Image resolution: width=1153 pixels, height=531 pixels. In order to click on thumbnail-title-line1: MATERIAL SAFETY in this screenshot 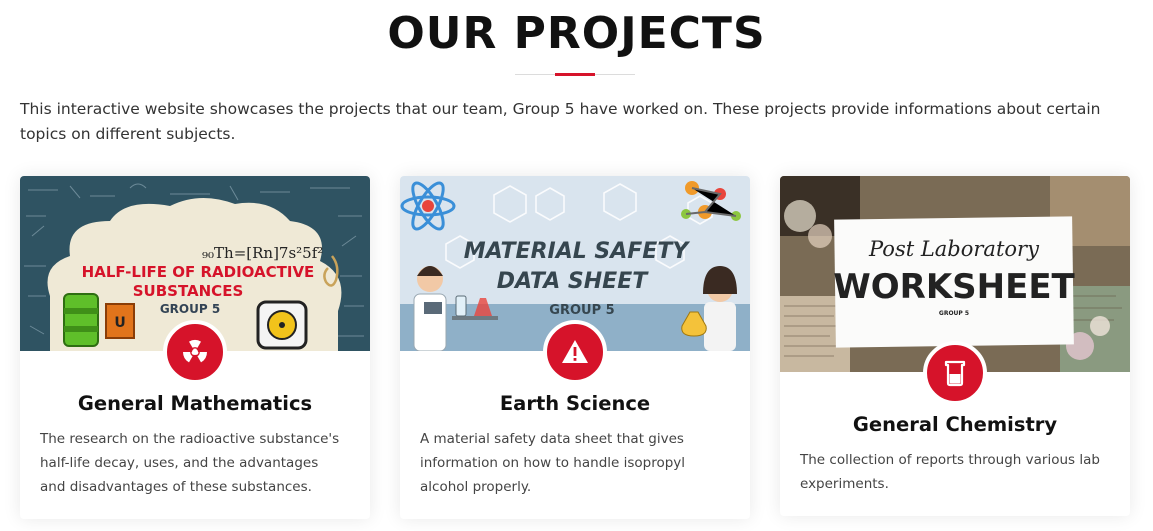, I will do `click(577, 251)`.